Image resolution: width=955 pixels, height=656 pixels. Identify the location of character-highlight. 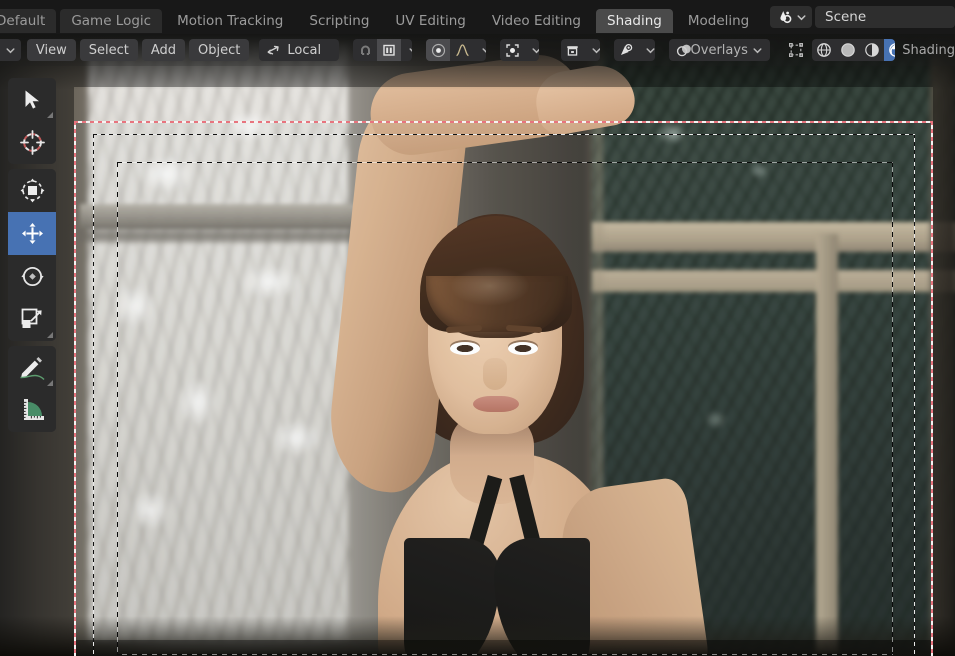
(490, 286).